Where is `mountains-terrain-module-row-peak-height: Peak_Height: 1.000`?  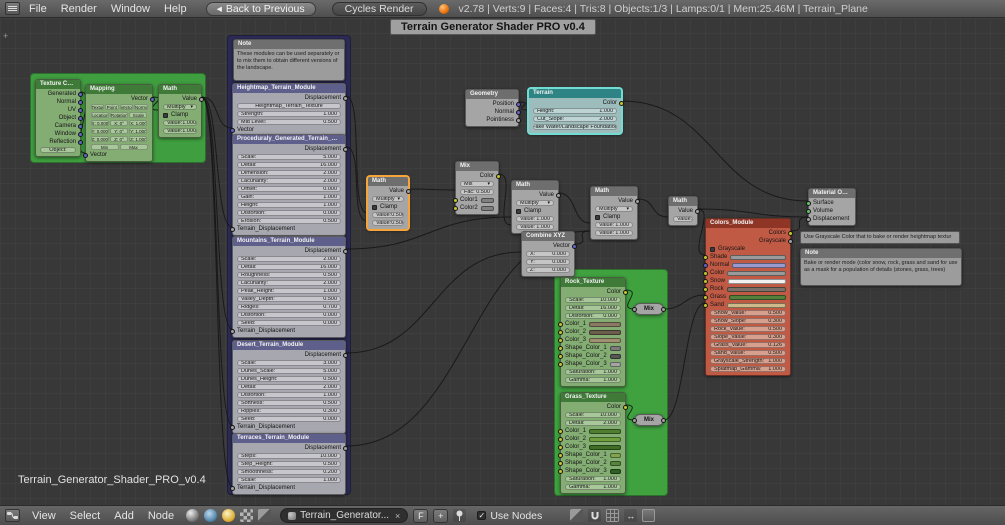
mountains-terrain-module-row-peak-height: Peak_Height: 1.000 is located at coordinates (289, 291).